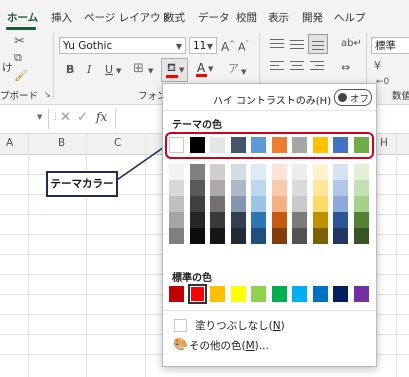 The width and height of the screenshot is (409, 377). What do you see at coordinates (240, 326) in the screenshot?
I see `no-fill-label: 塗りつぶしなし(N)` at bounding box center [240, 326].